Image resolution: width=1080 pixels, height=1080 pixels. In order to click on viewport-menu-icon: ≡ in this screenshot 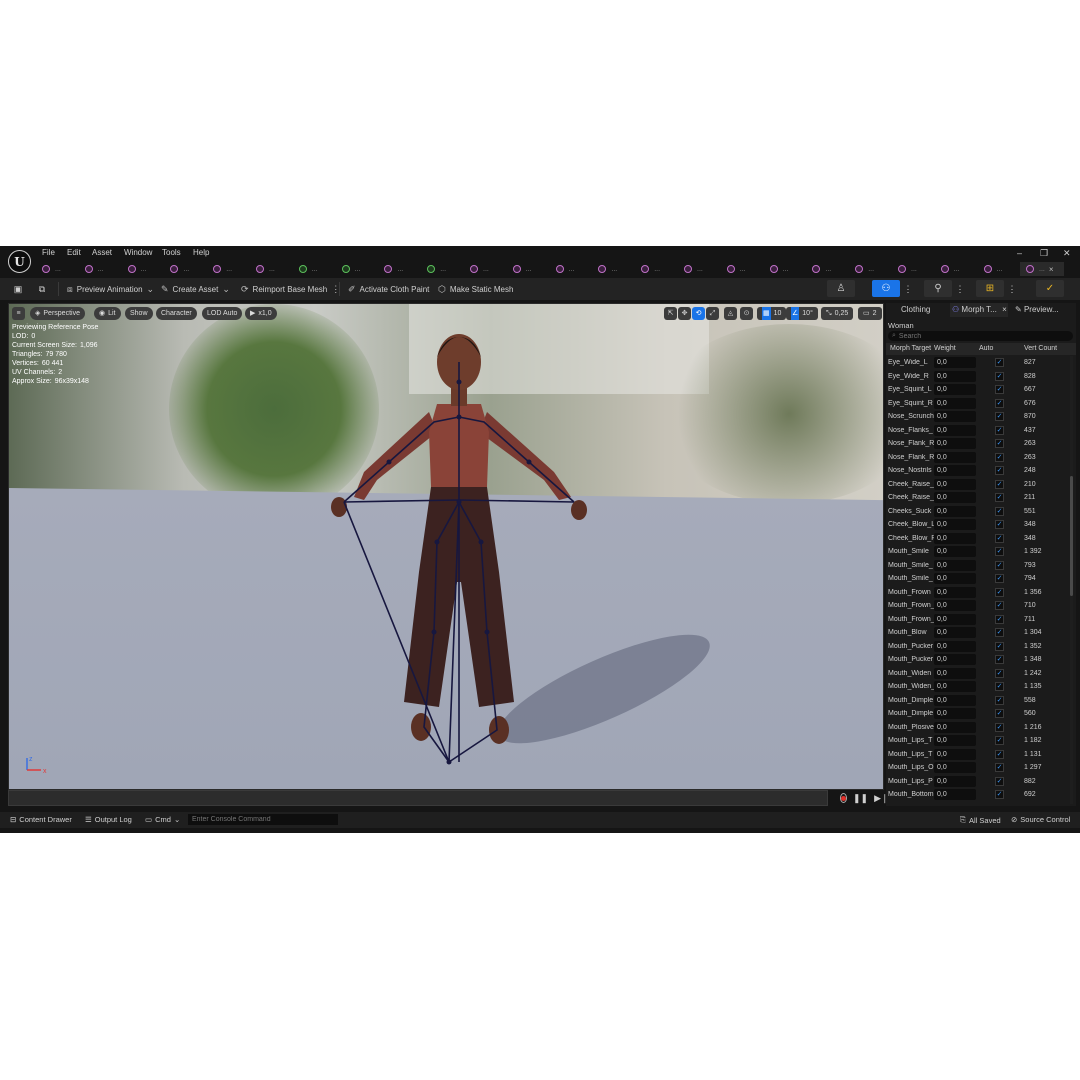, I will do `click(18, 313)`.